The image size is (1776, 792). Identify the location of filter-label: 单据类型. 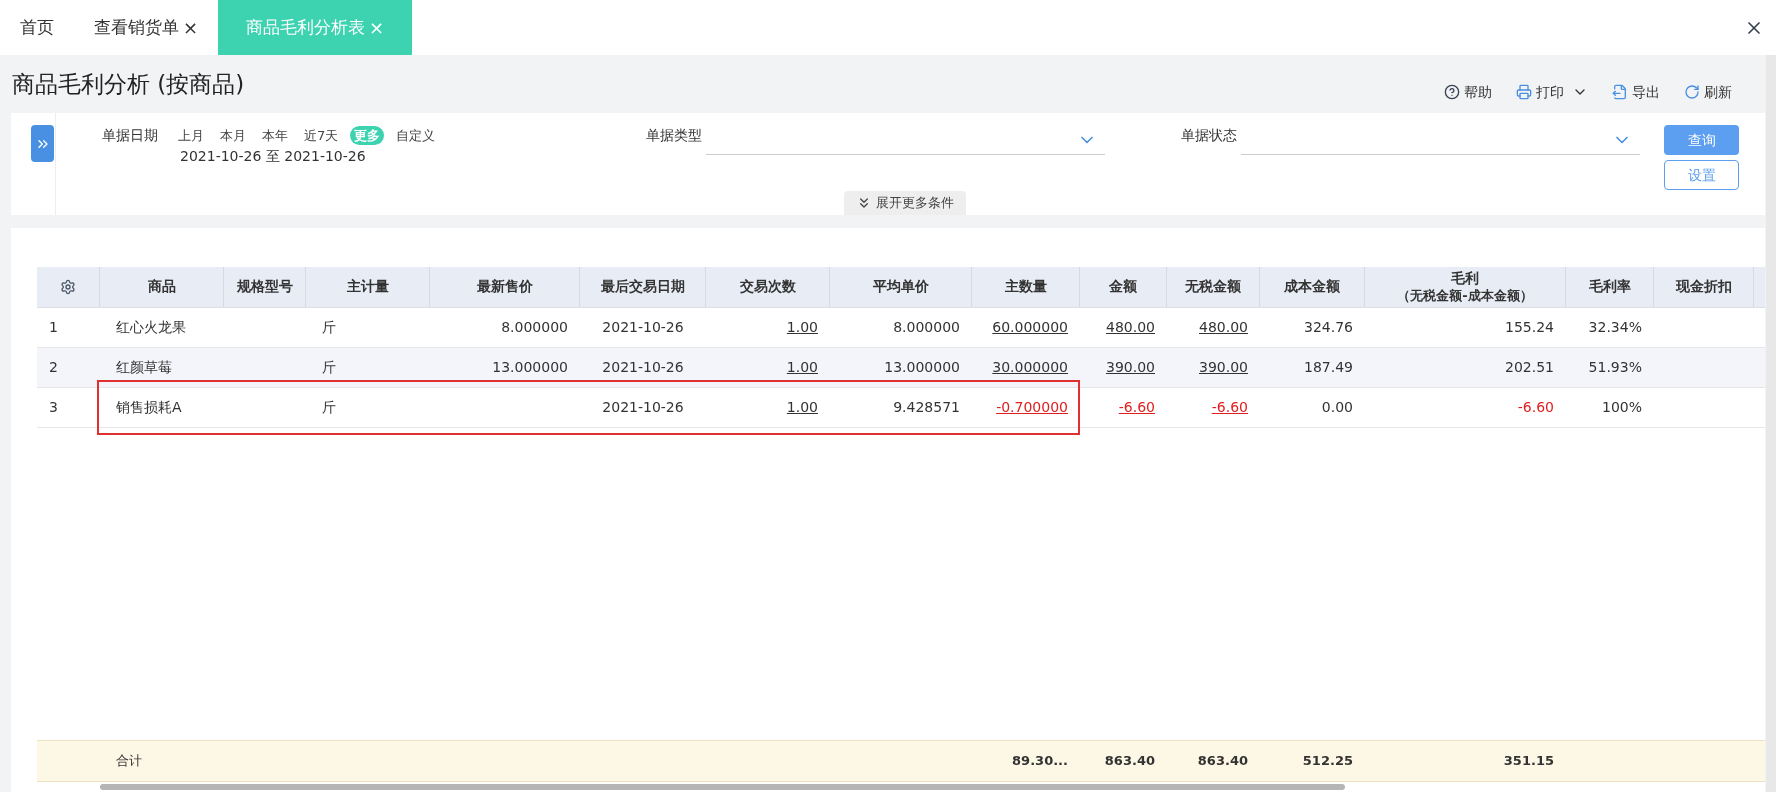
(674, 135).